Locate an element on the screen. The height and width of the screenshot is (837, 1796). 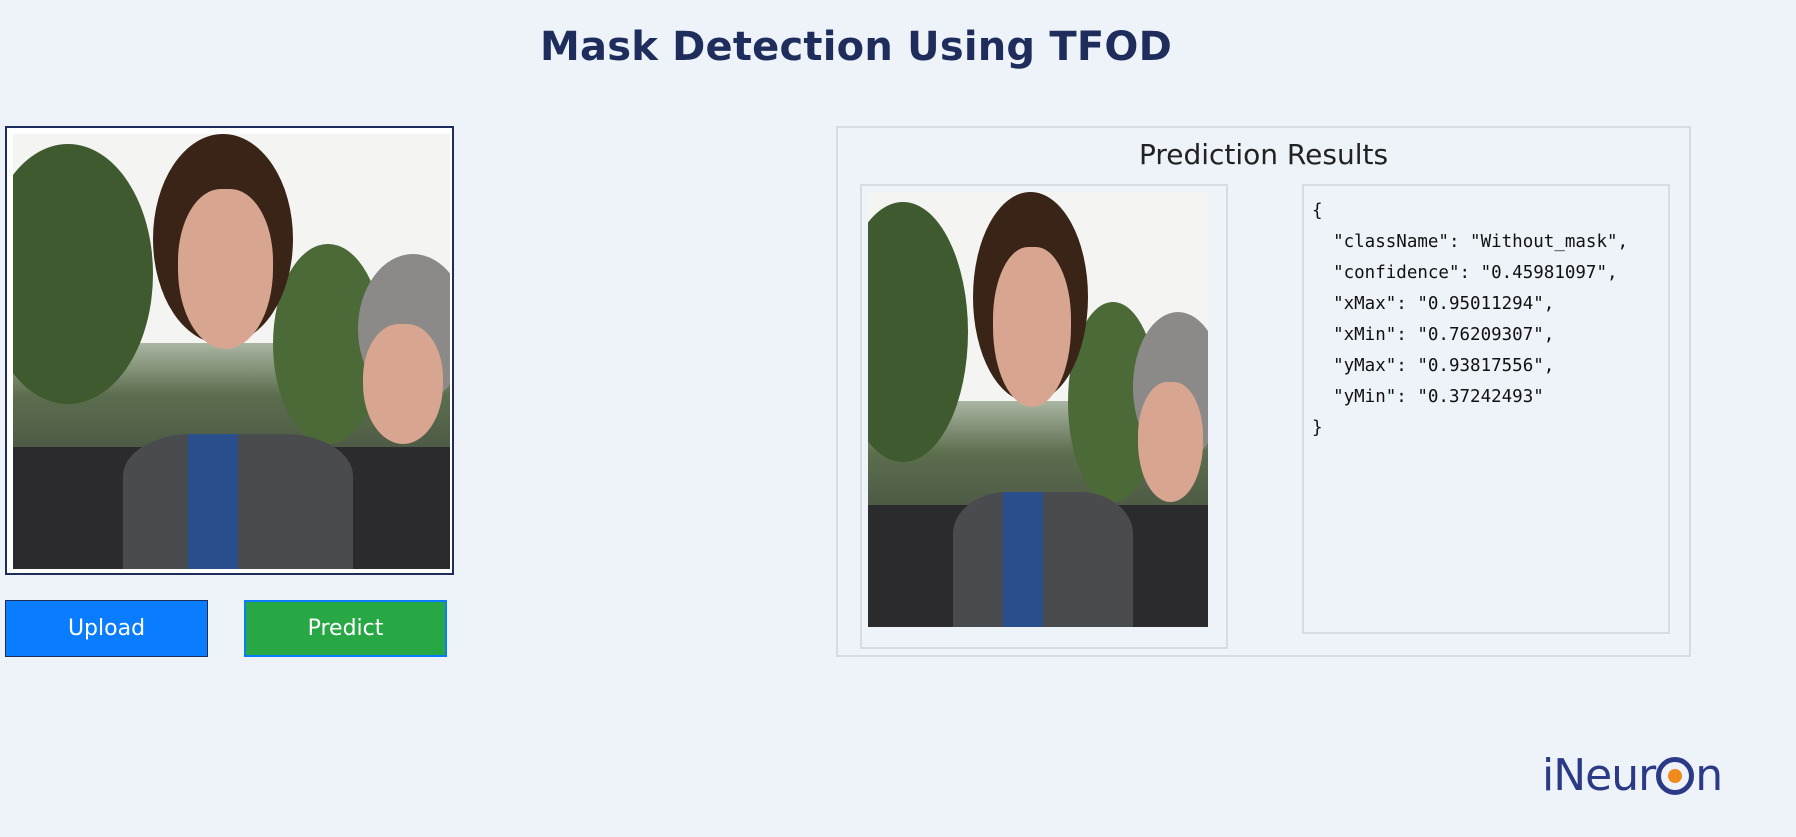
page-title: Mask Detection Using TFOD is located at coordinates (856, 47).